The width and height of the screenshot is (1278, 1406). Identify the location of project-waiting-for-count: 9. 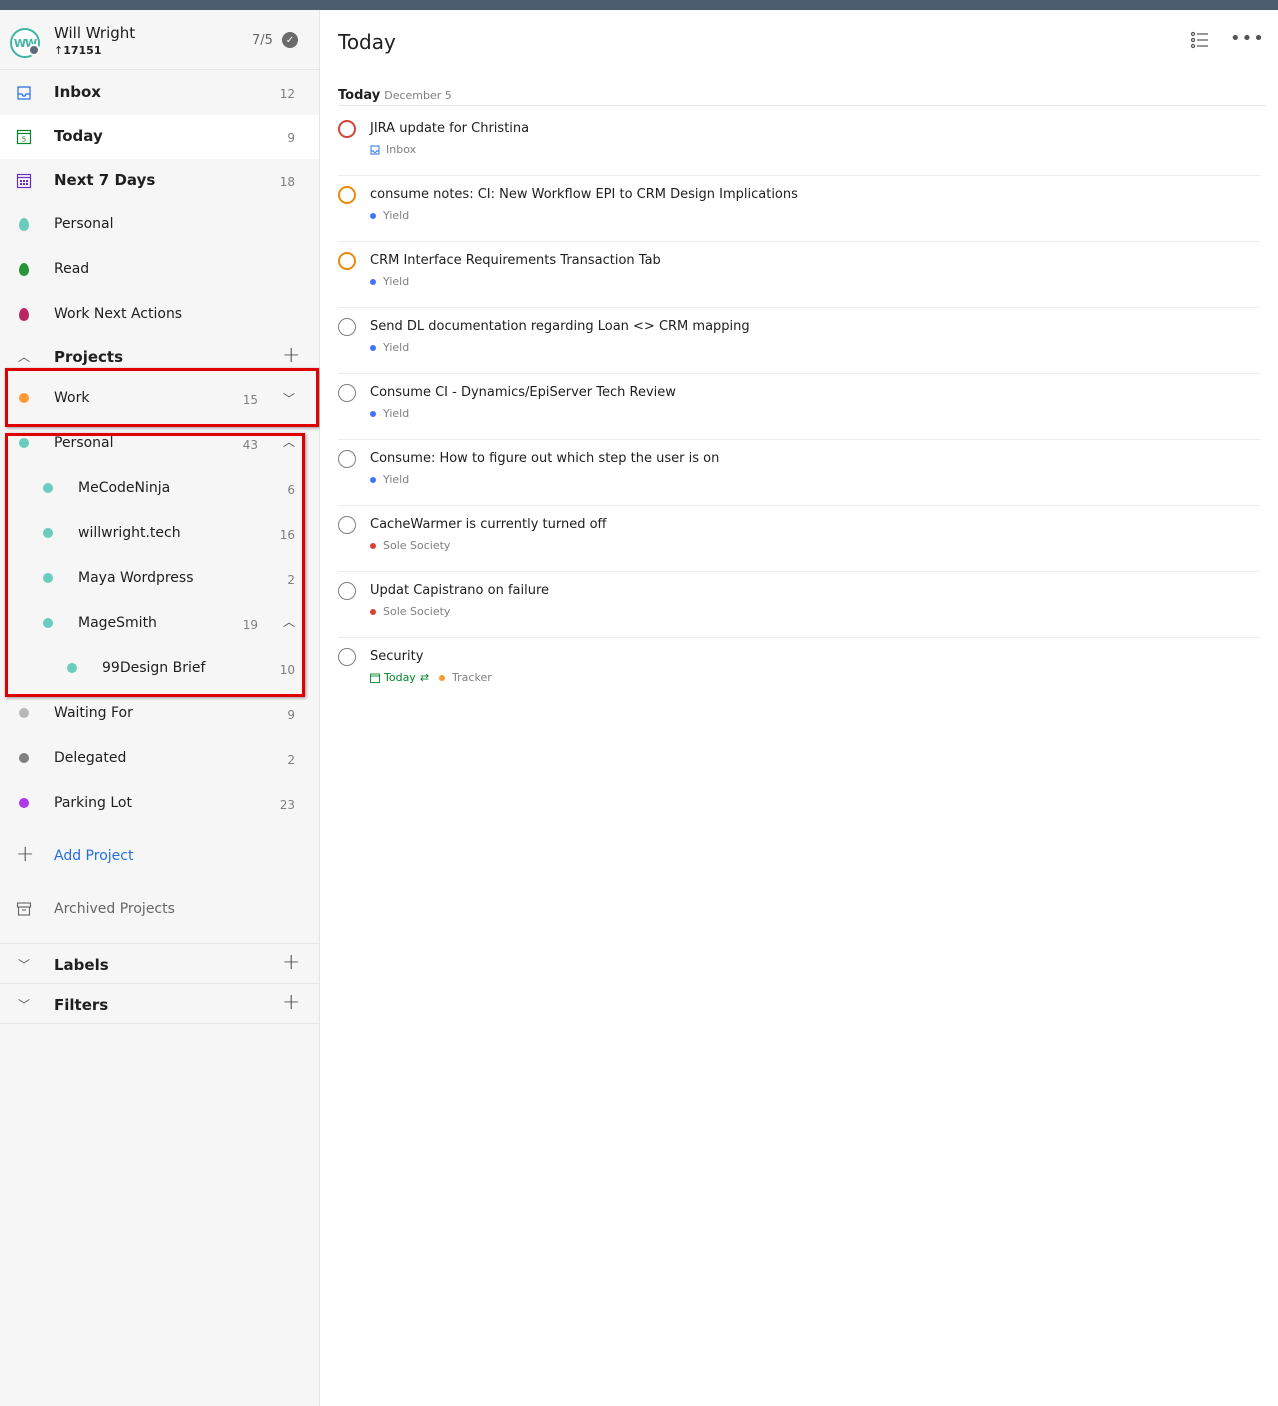
(291, 715).